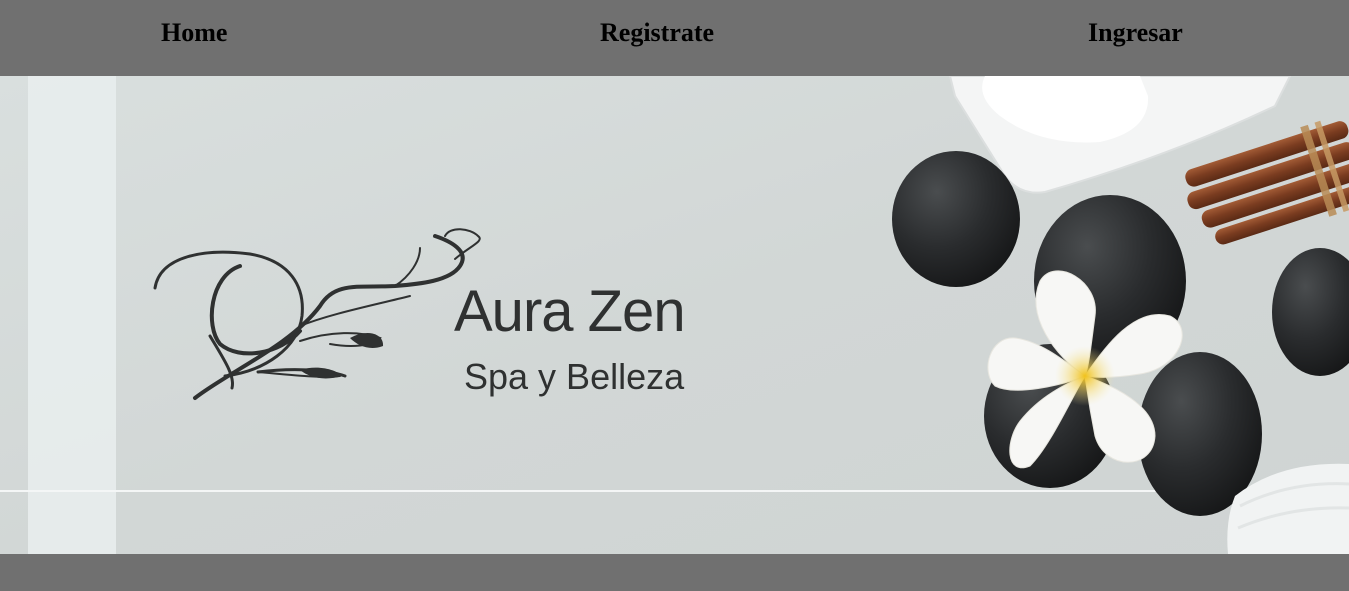 The height and width of the screenshot is (591, 1349). What do you see at coordinates (674, 572) in the screenshot?
I see `footer-bar` at bounding box center [674, 572].